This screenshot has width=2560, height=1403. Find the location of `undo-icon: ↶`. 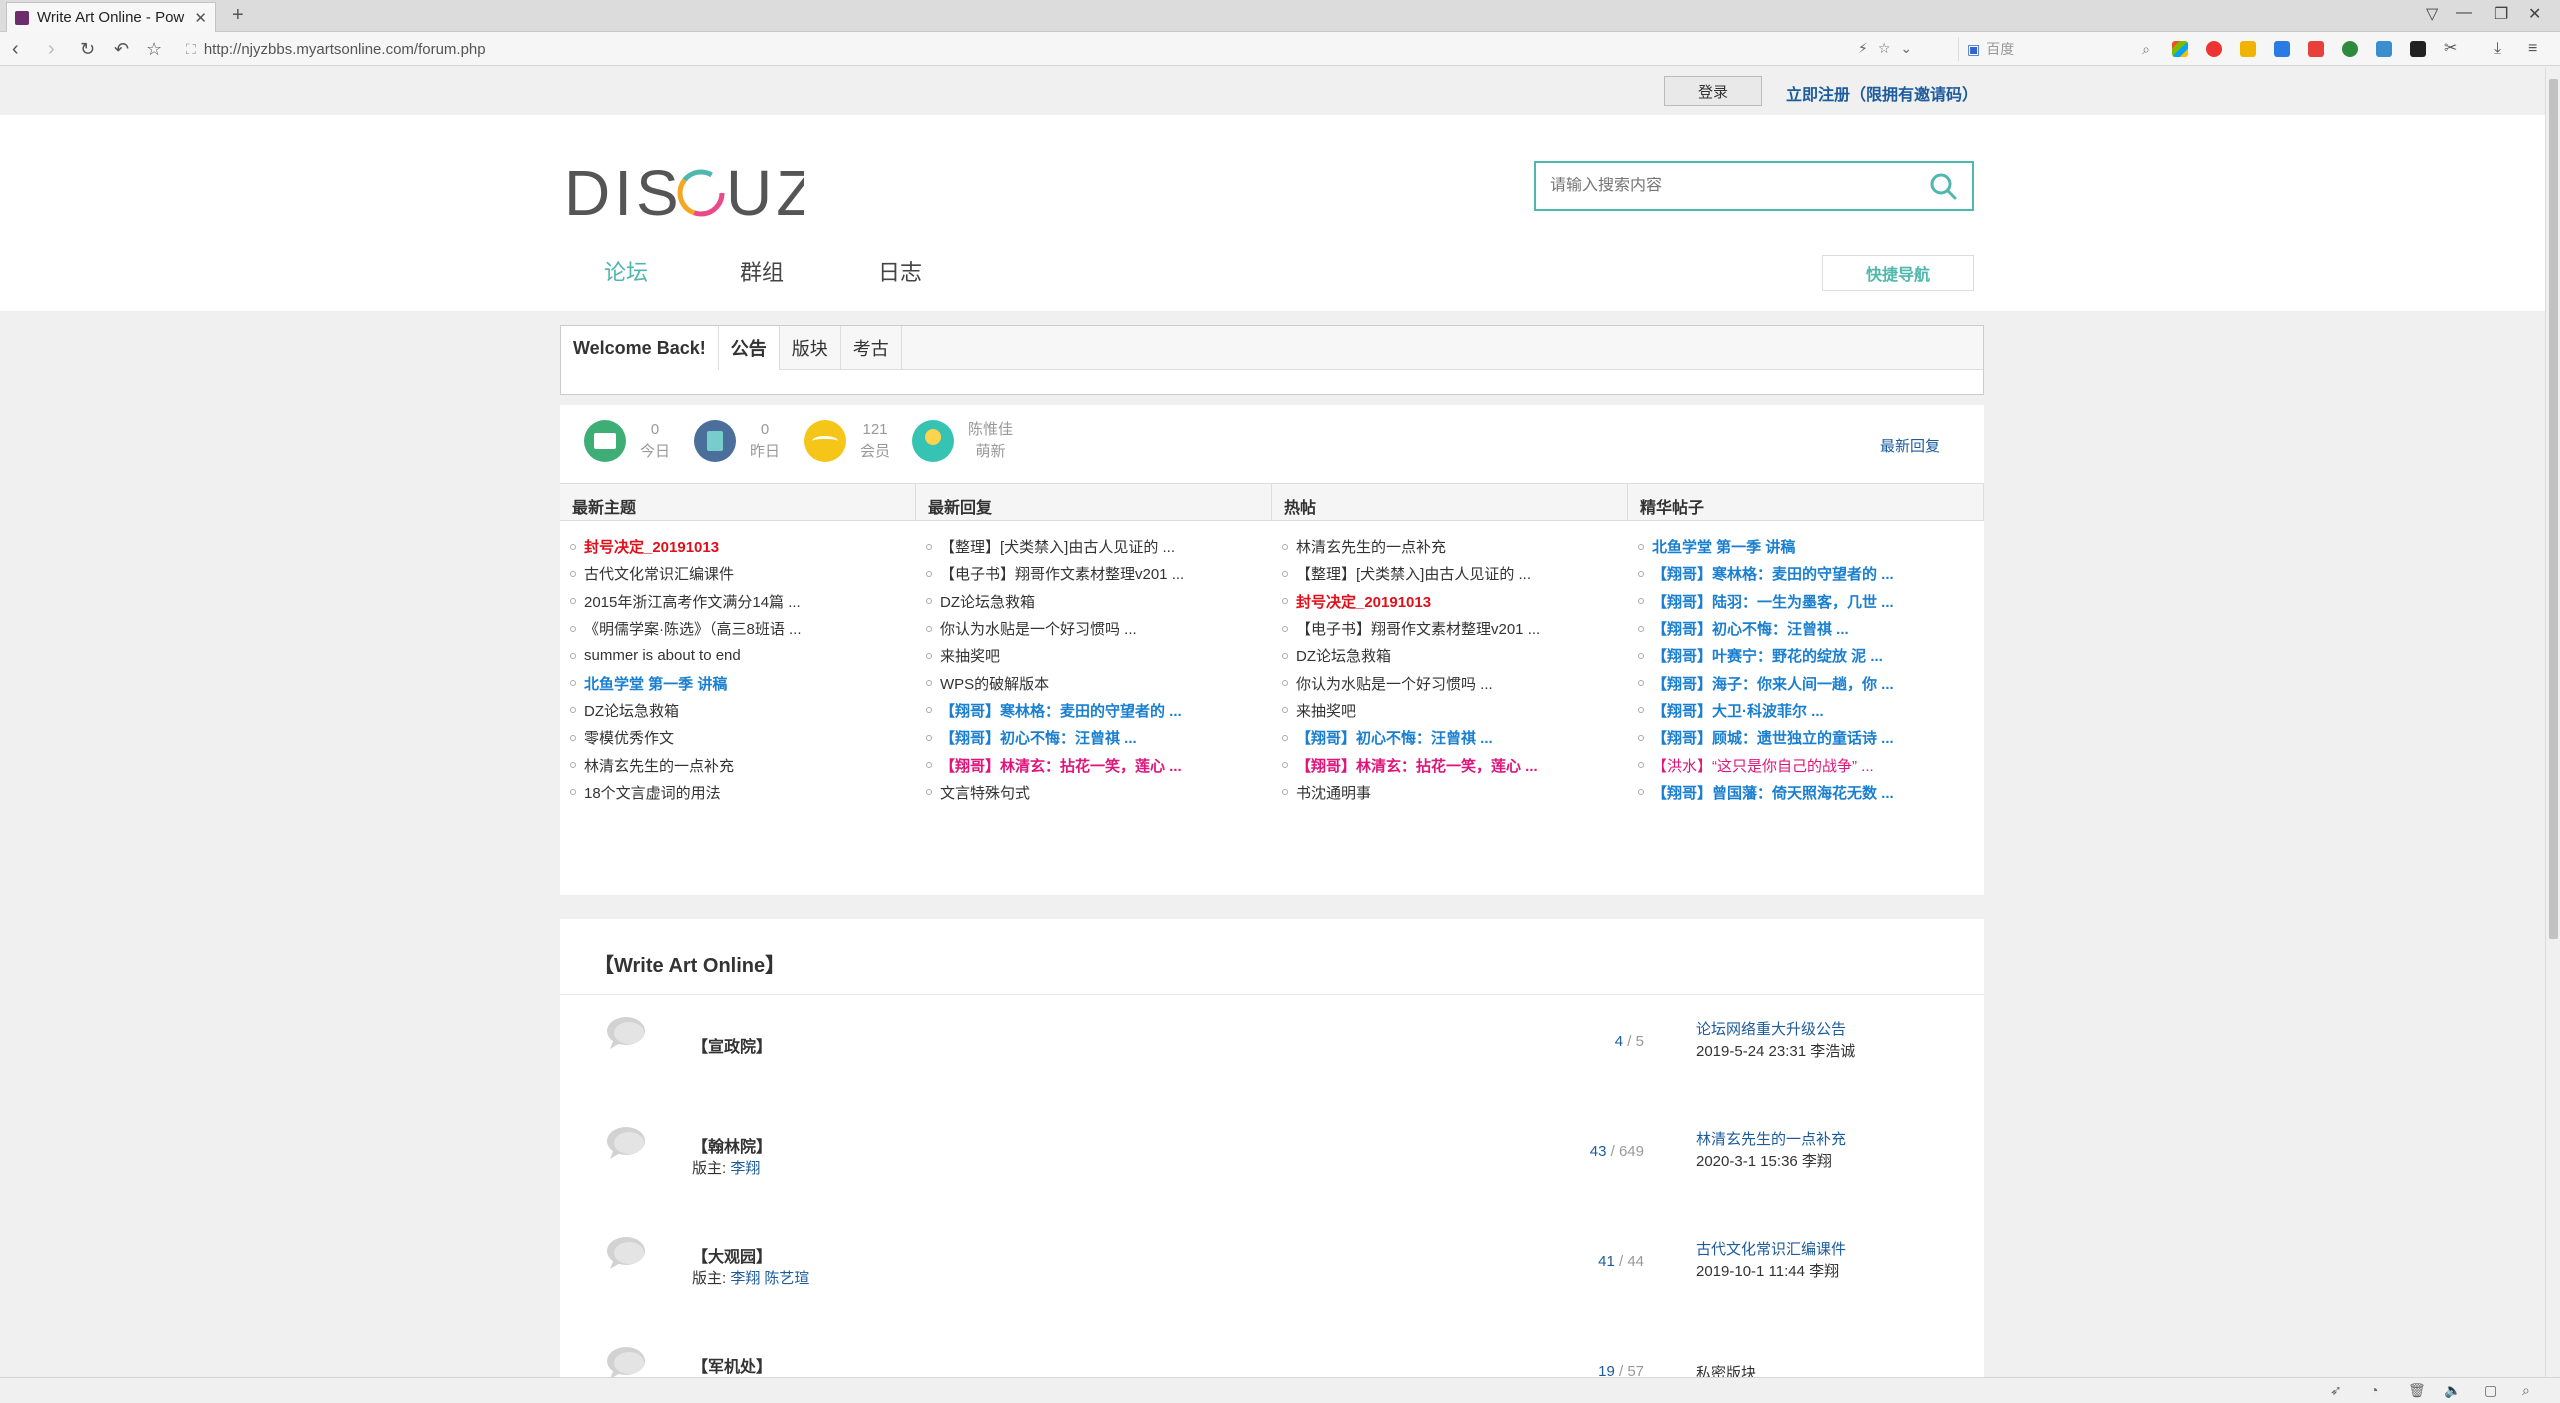

undo-icon: ↶ is located at coordinates (121, 49).